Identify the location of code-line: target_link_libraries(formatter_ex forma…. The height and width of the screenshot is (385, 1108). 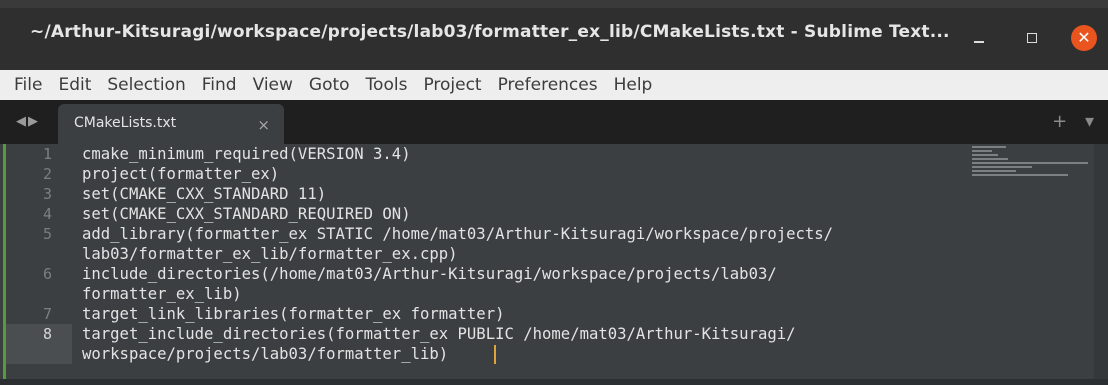
(293, 314).